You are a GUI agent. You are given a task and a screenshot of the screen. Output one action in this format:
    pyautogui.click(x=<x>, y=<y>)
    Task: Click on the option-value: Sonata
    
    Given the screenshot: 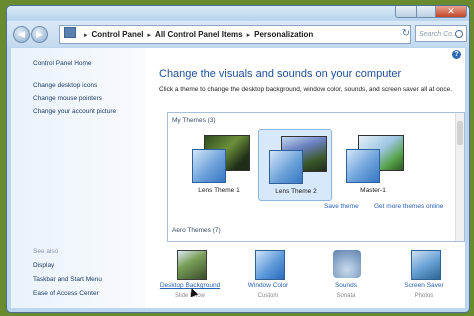 What is the action you would take?
    pyautogui.click(x=346, y=296)
    